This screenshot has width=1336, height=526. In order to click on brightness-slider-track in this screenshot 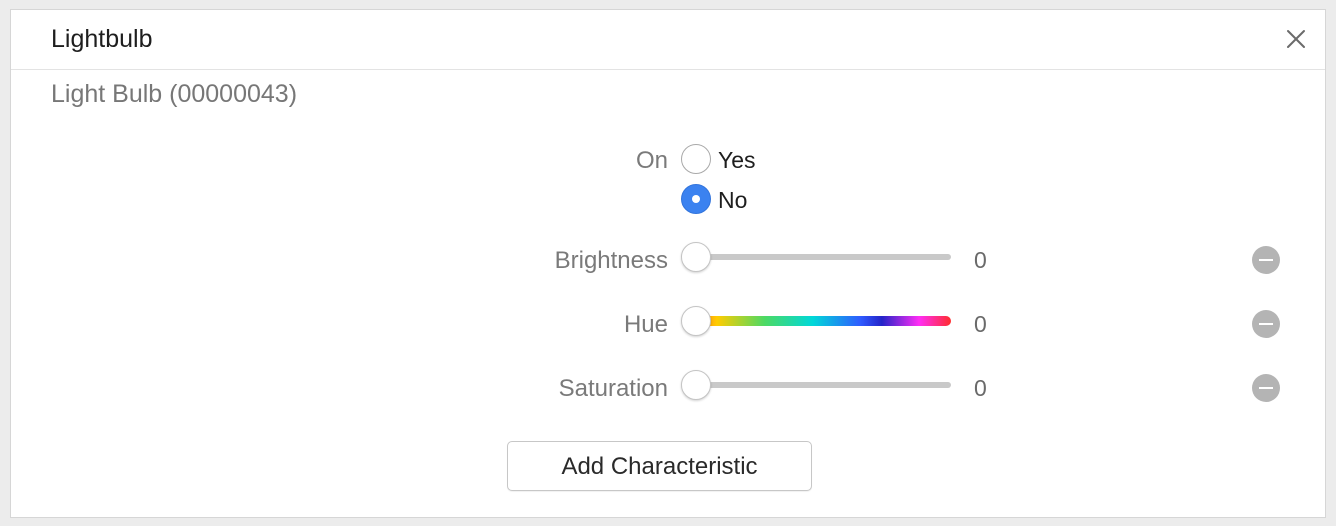, I will do `click(818, 257)`.